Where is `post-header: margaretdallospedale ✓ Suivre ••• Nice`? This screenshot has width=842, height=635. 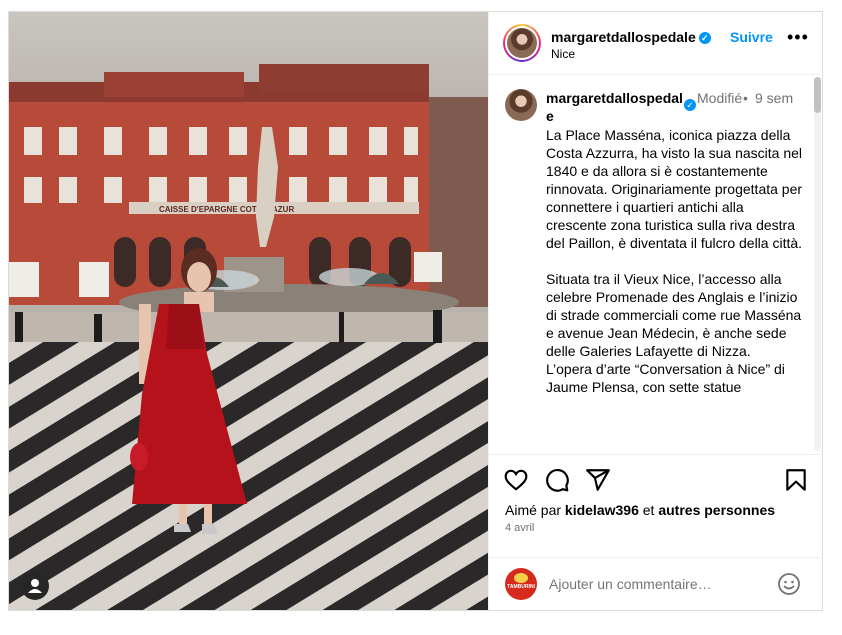 post-header: margaretdallospedale ✓ Suivre ••• Nice is located at coordinates (656, 43).